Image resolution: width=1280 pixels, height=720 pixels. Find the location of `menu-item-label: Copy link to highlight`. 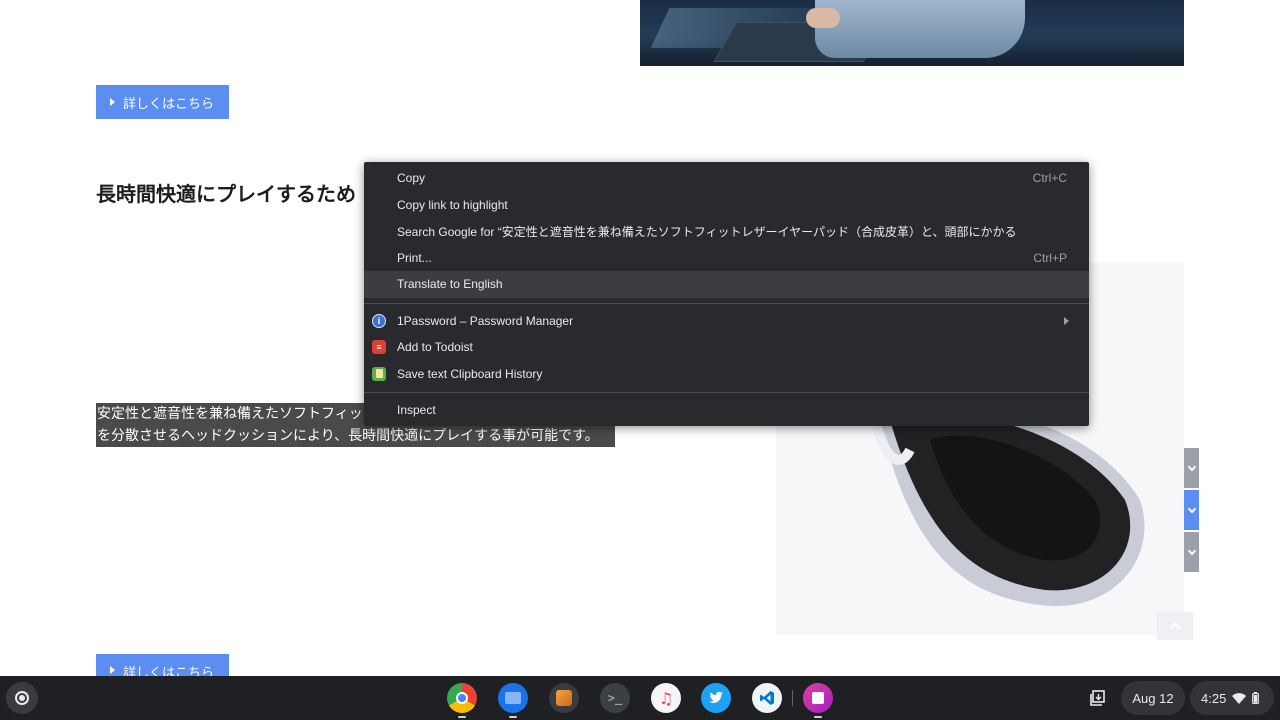

menu-item-label: Copy link to highlight is located at coordinates (452, 204).